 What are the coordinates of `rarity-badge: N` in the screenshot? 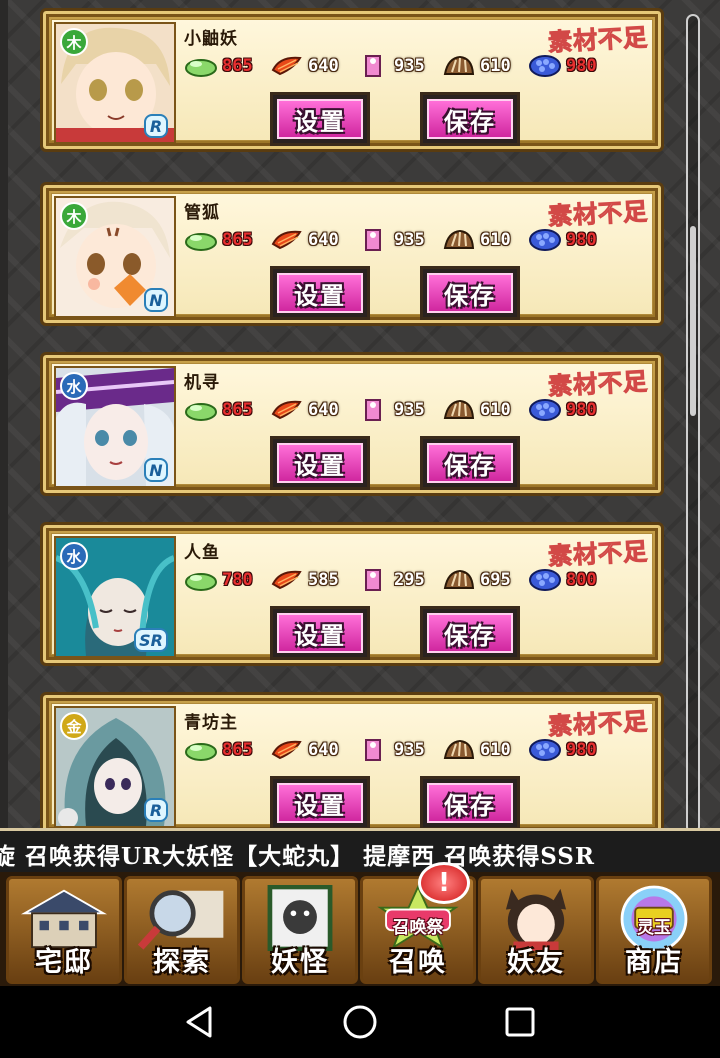 It's located at (156, 470).